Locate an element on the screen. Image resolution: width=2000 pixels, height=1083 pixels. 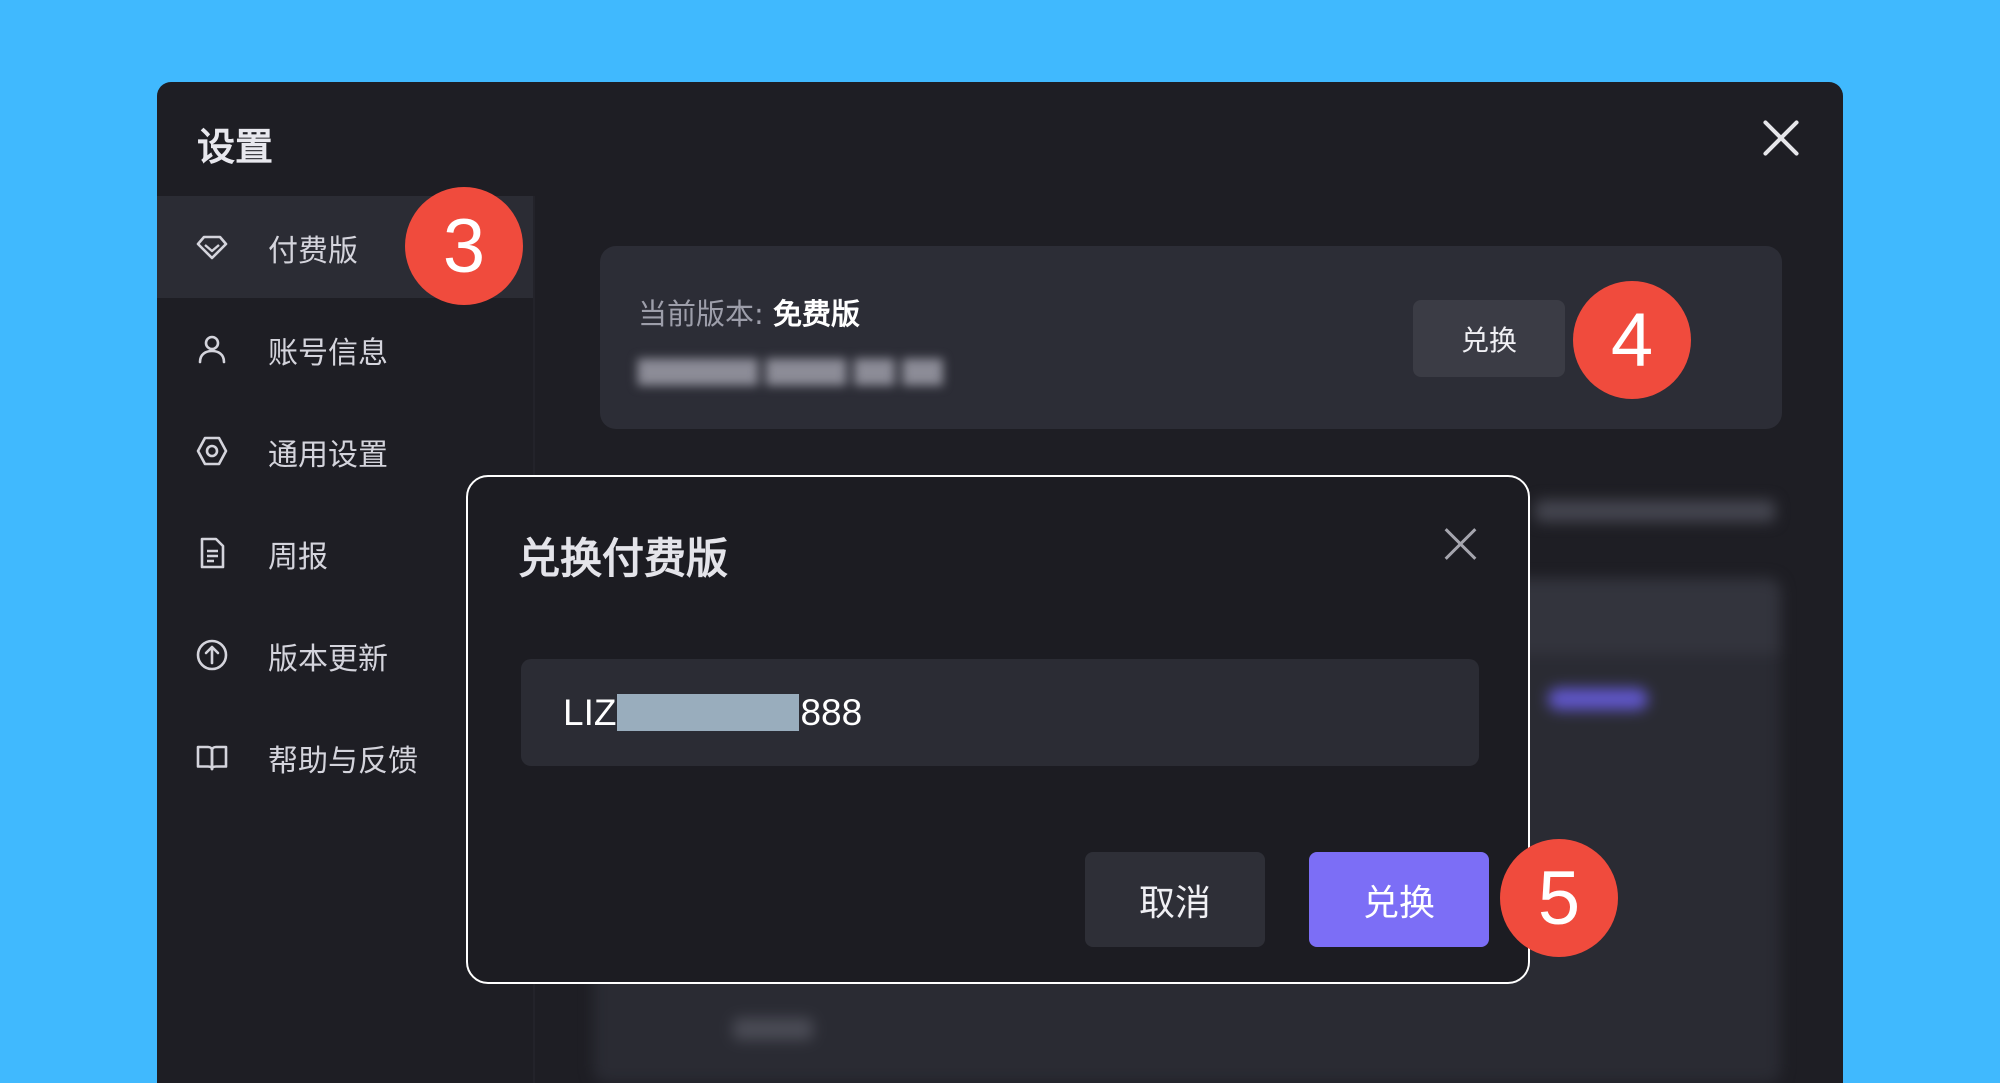
redeem-button: 兑换 is located at coordinates (1489, 338).